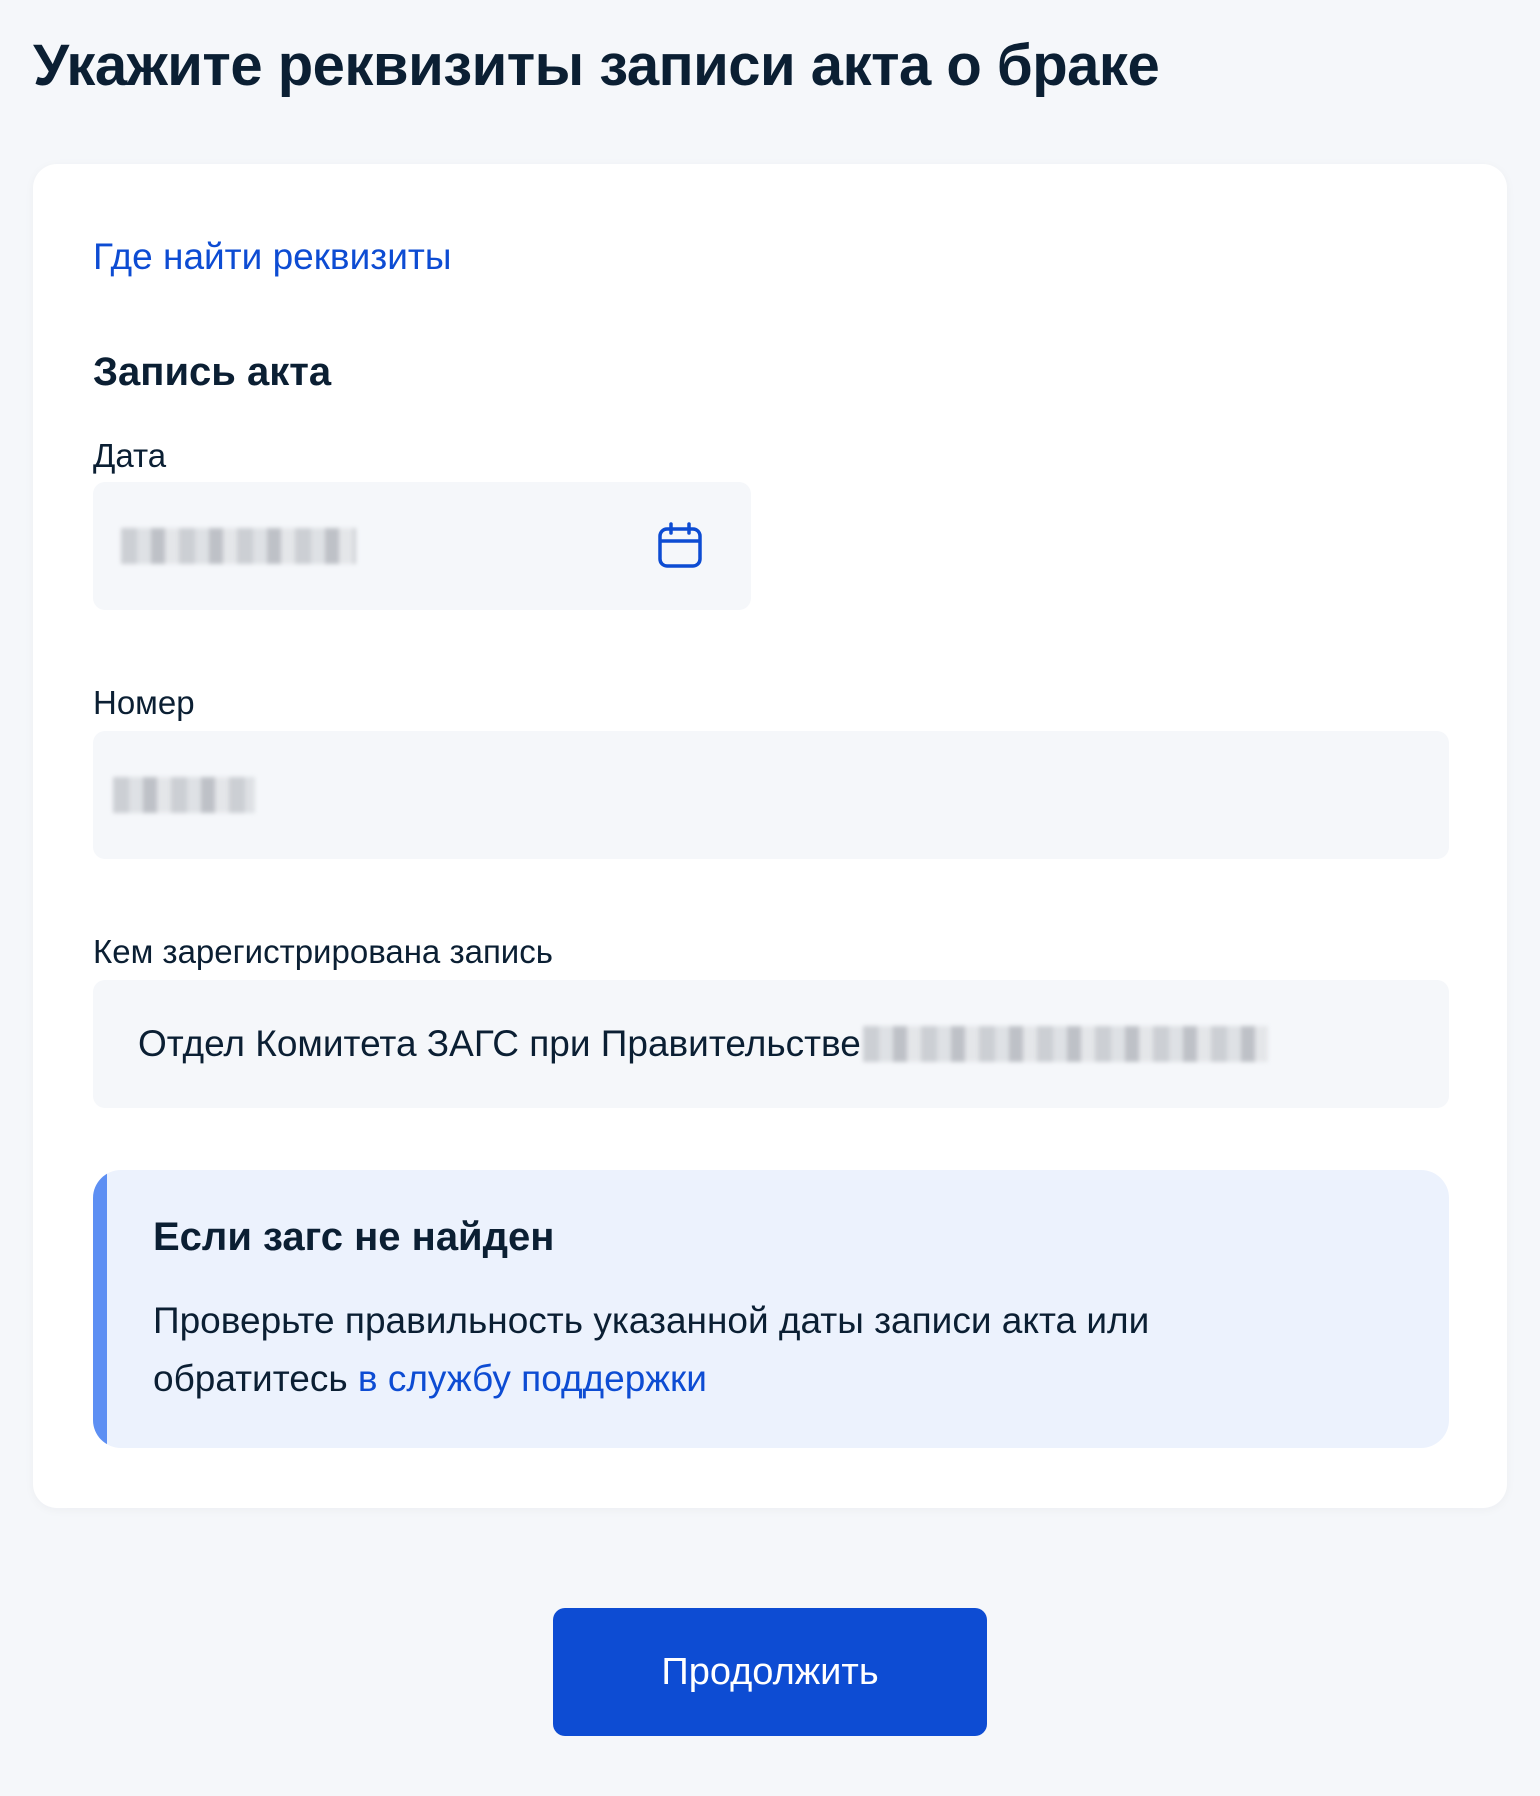  What do you see at coordinates (771, 795) in the screenshot?
I see `number-field` at bounding box center [771, 795].